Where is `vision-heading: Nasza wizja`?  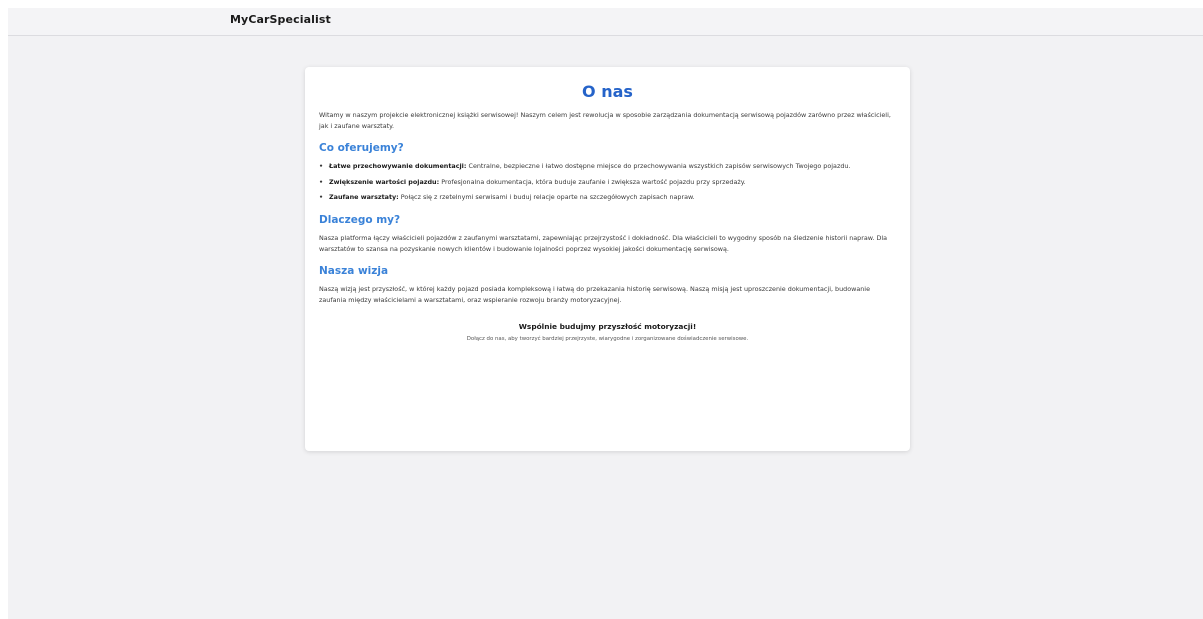
vision-heading: Nasza wizja is located at coordinates (354, 271).